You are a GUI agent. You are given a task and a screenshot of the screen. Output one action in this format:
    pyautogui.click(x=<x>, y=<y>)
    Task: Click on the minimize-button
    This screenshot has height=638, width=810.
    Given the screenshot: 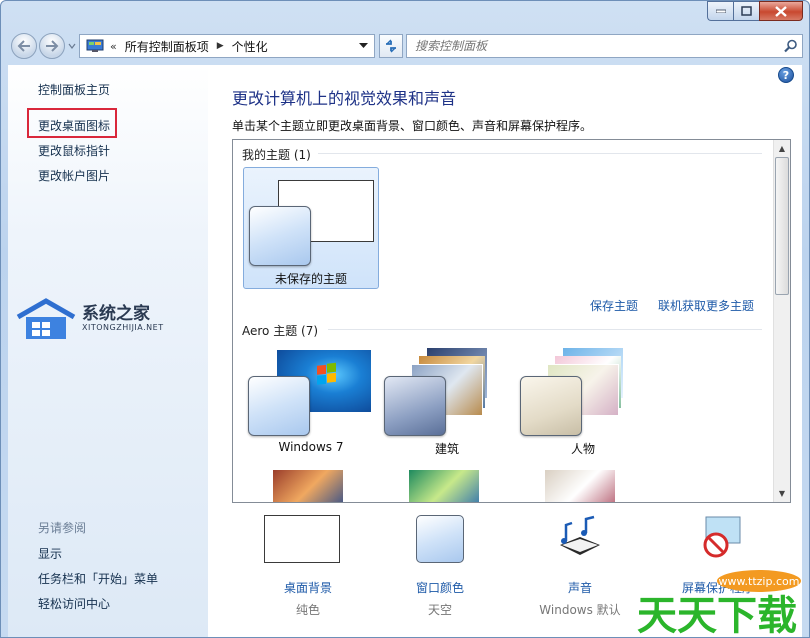 What is the action you would take?
    pyautogui.click(x=720, y=11)
    